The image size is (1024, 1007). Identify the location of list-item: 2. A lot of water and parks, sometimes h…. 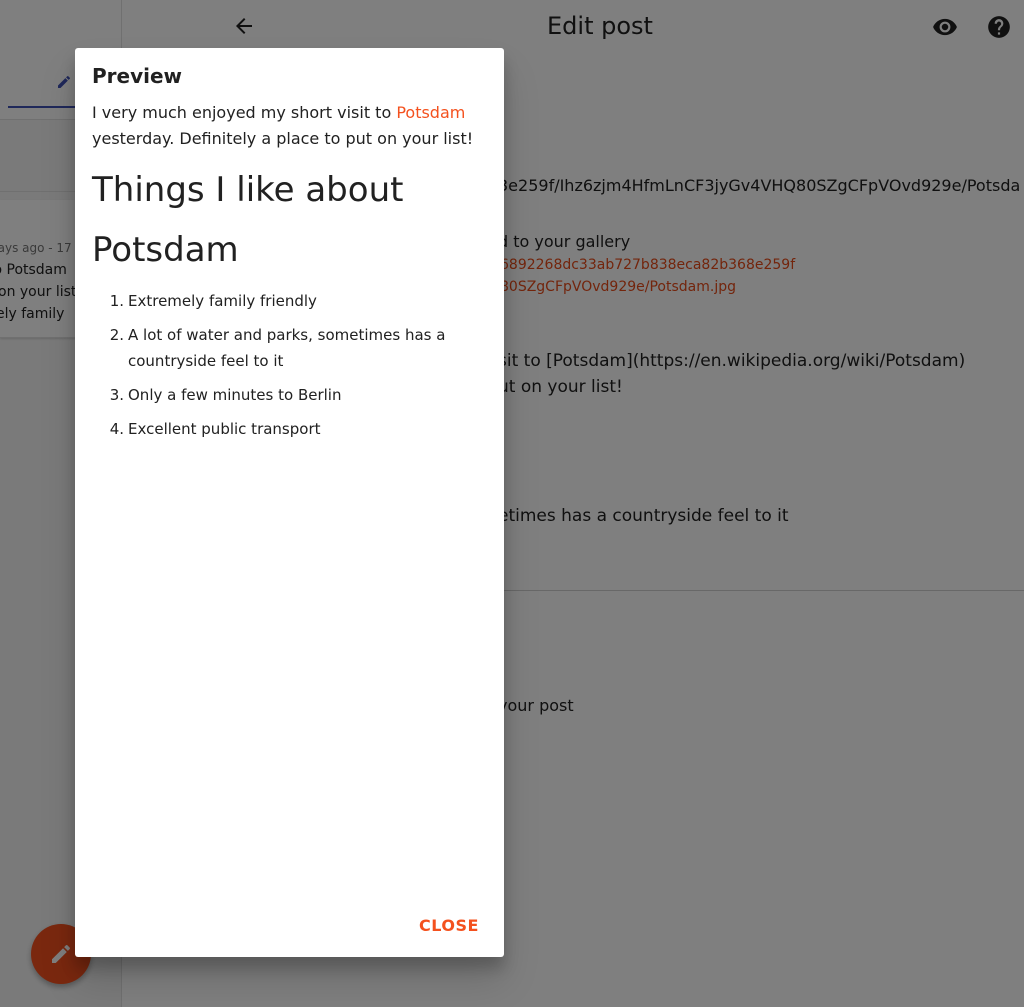
(290, 348).